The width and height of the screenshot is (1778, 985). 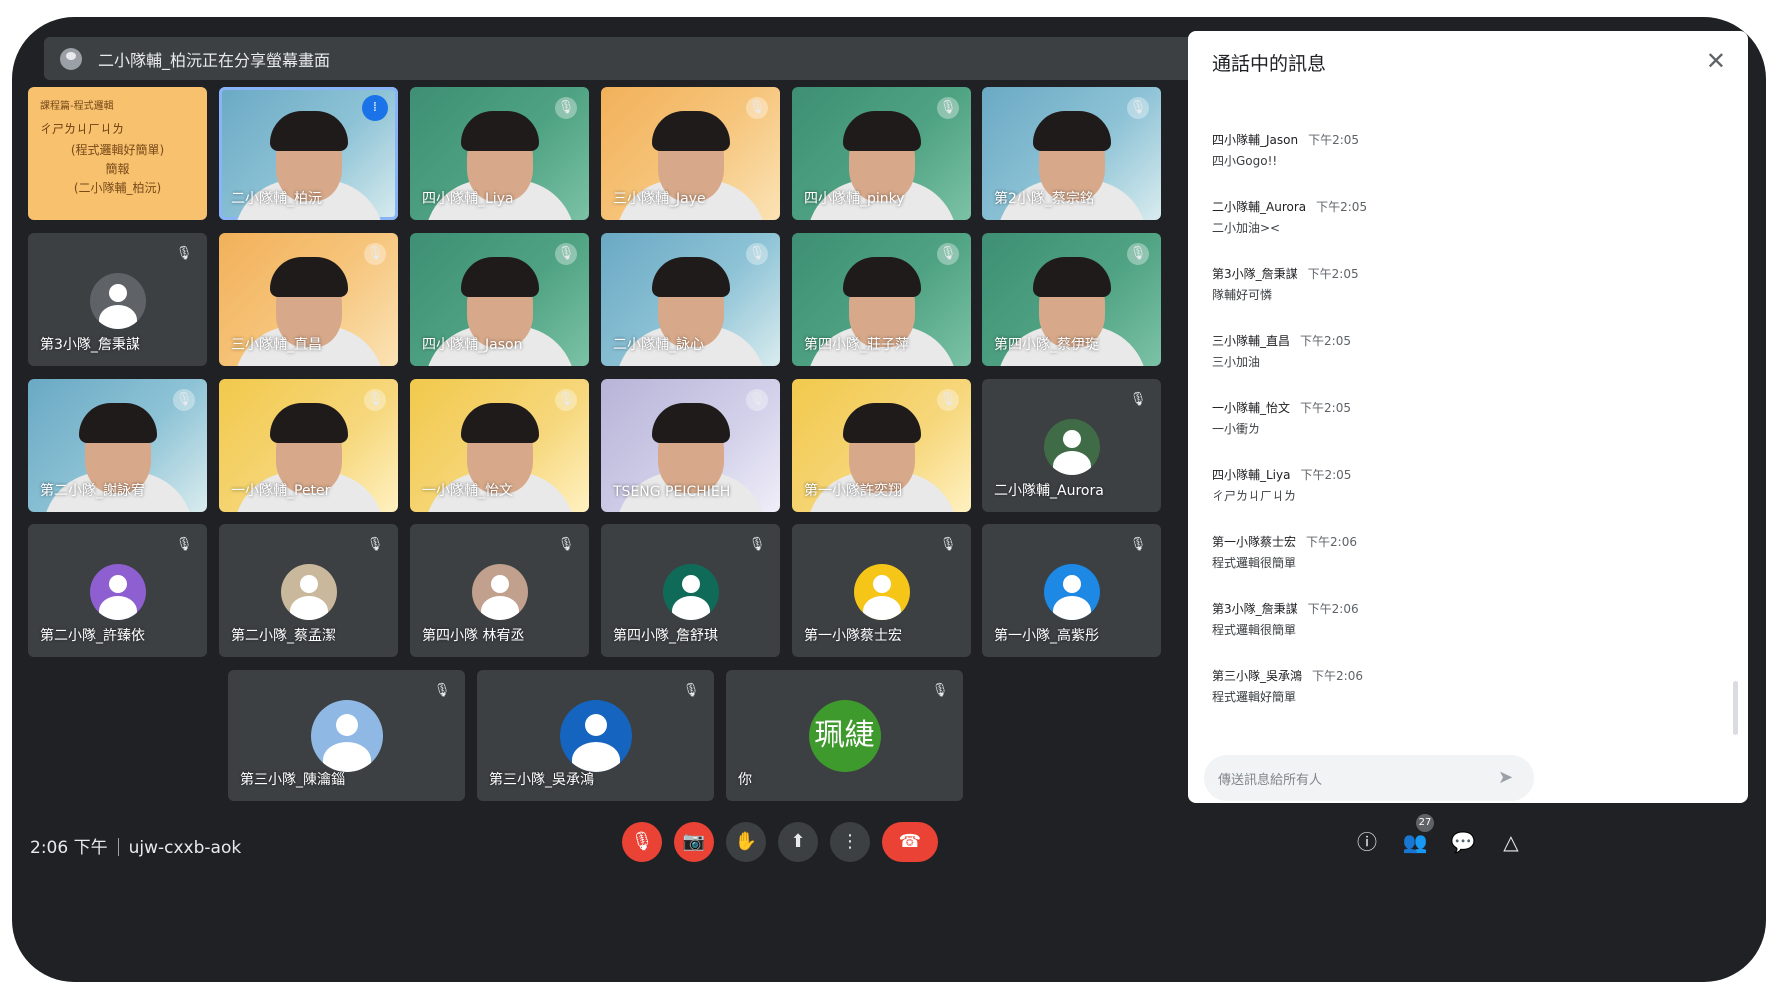 I want to click on chat-message: 三小隊輔_直昌 下午2:05 三小加油, so click(x=1462, y=365).